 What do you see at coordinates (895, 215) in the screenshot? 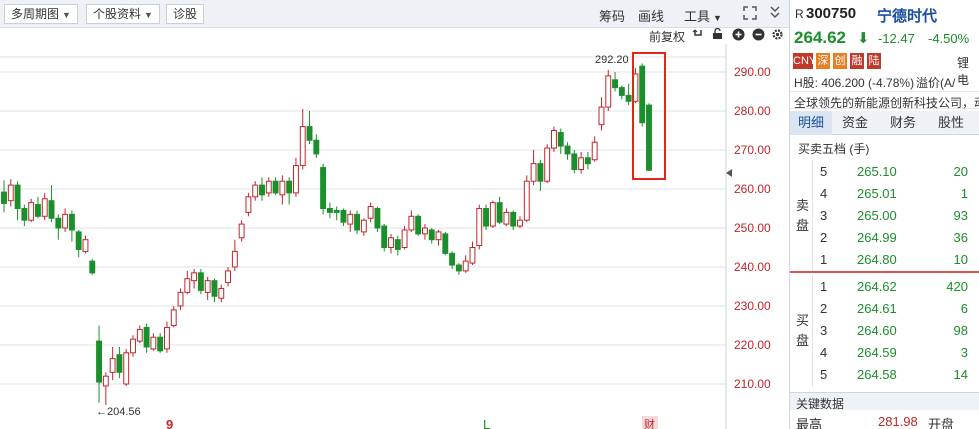
I see `ask-level: 3 265.00 93` at bounding box center [895, 215].